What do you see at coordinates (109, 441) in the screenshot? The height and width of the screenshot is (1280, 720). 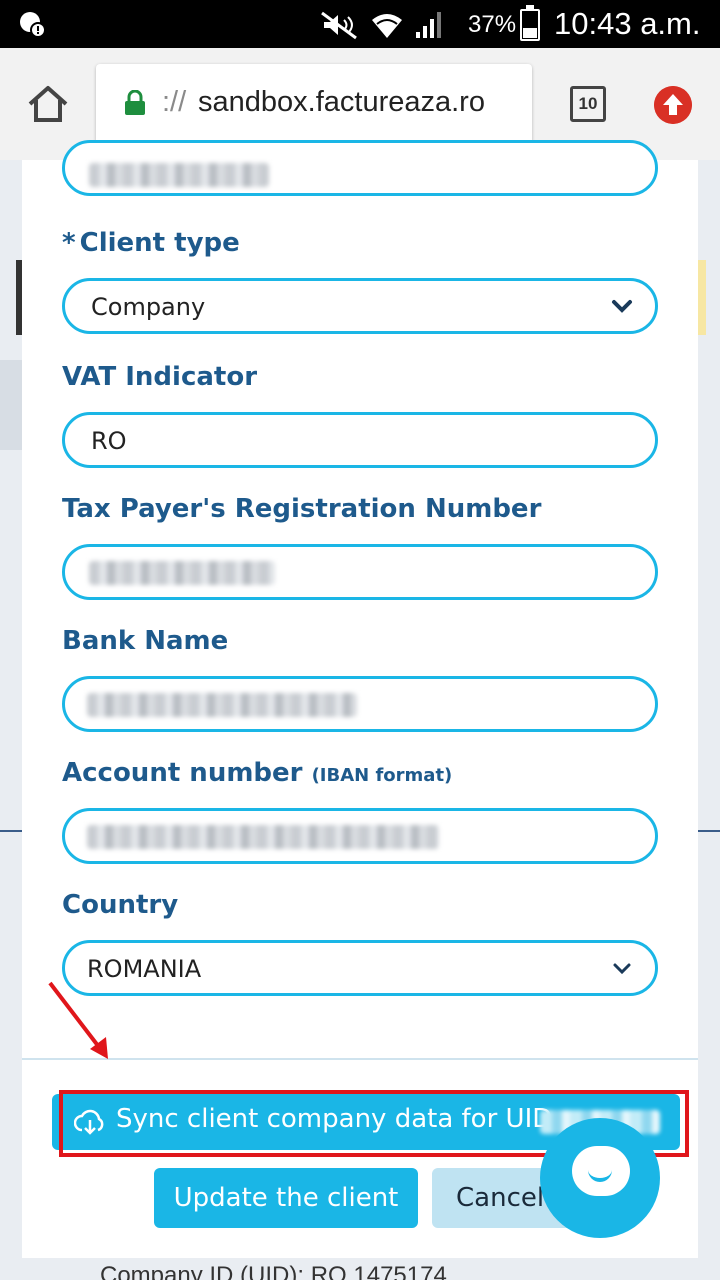 I see `vat-indicator-value: RO` at bounding box center [109, 441].